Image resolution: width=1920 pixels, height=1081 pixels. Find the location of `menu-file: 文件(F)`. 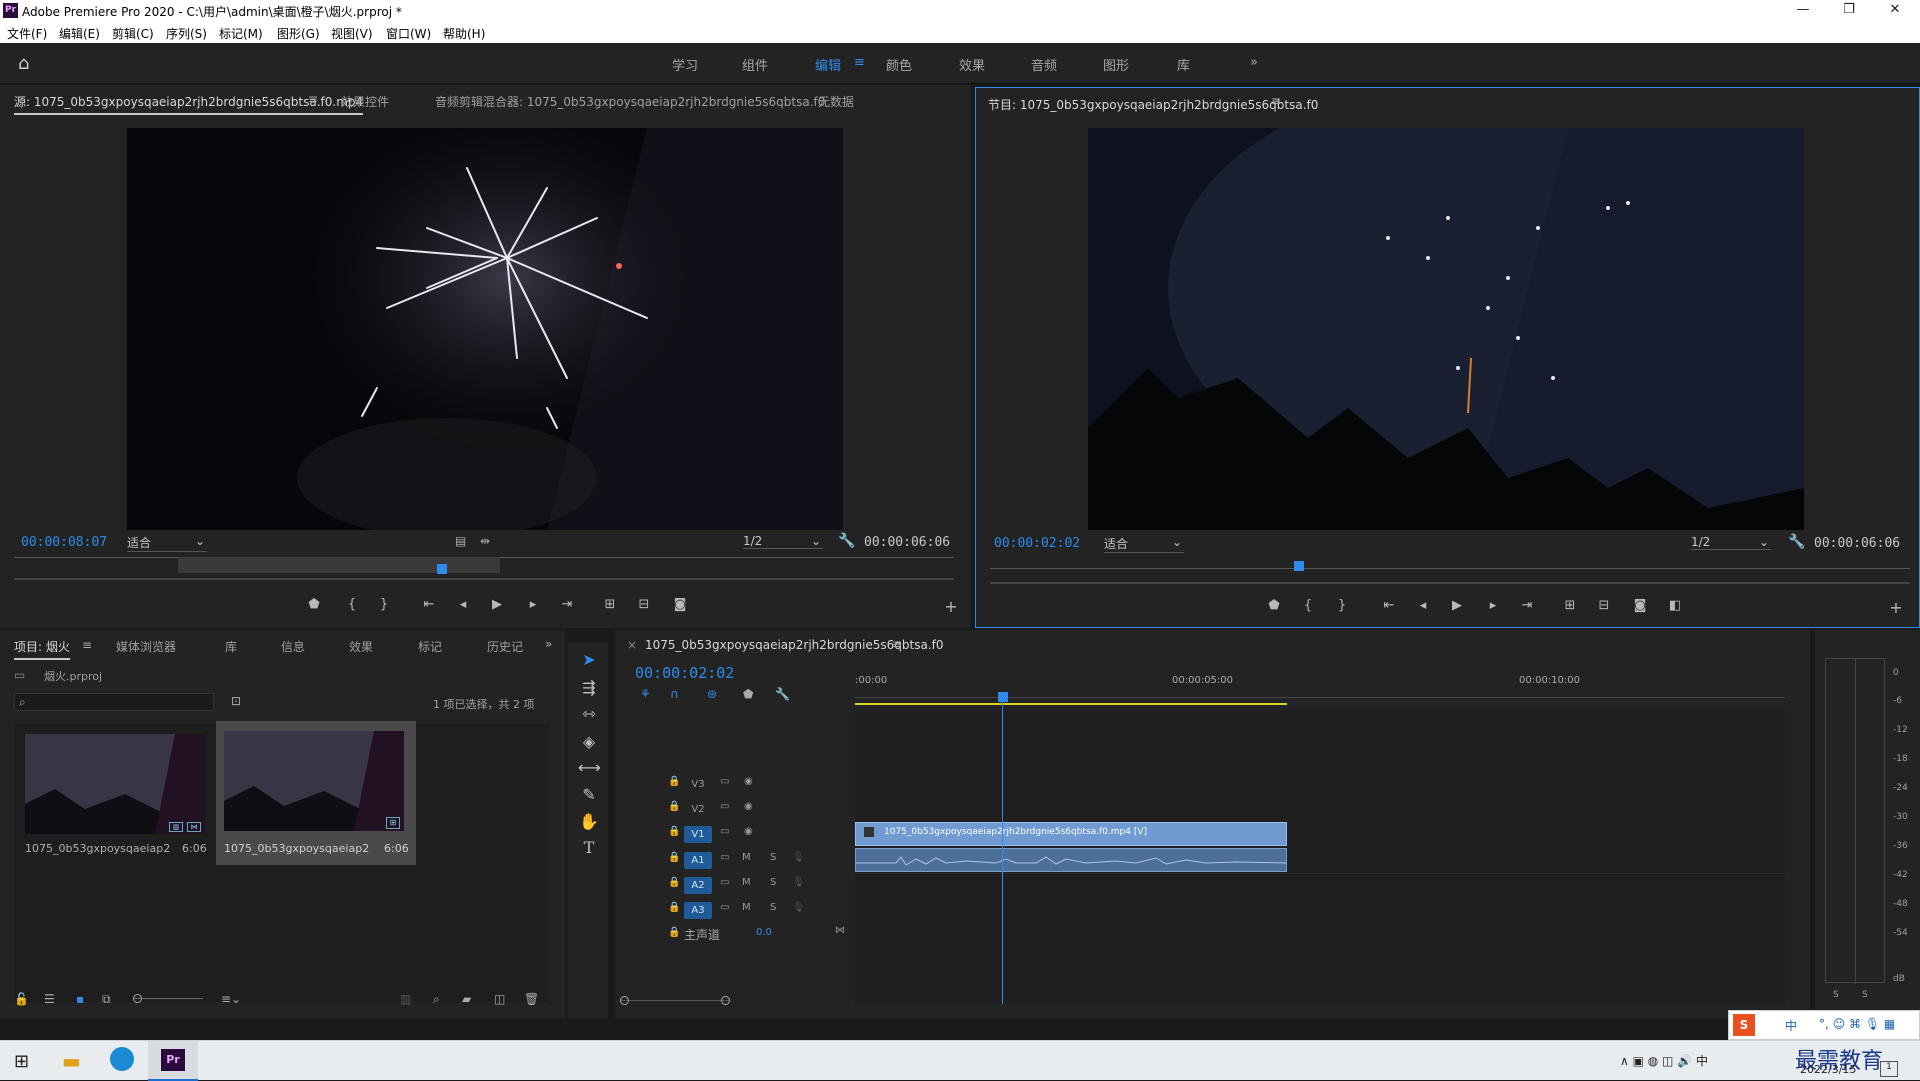

menu-file: 文件(F) is located at coordinates (27, 33).